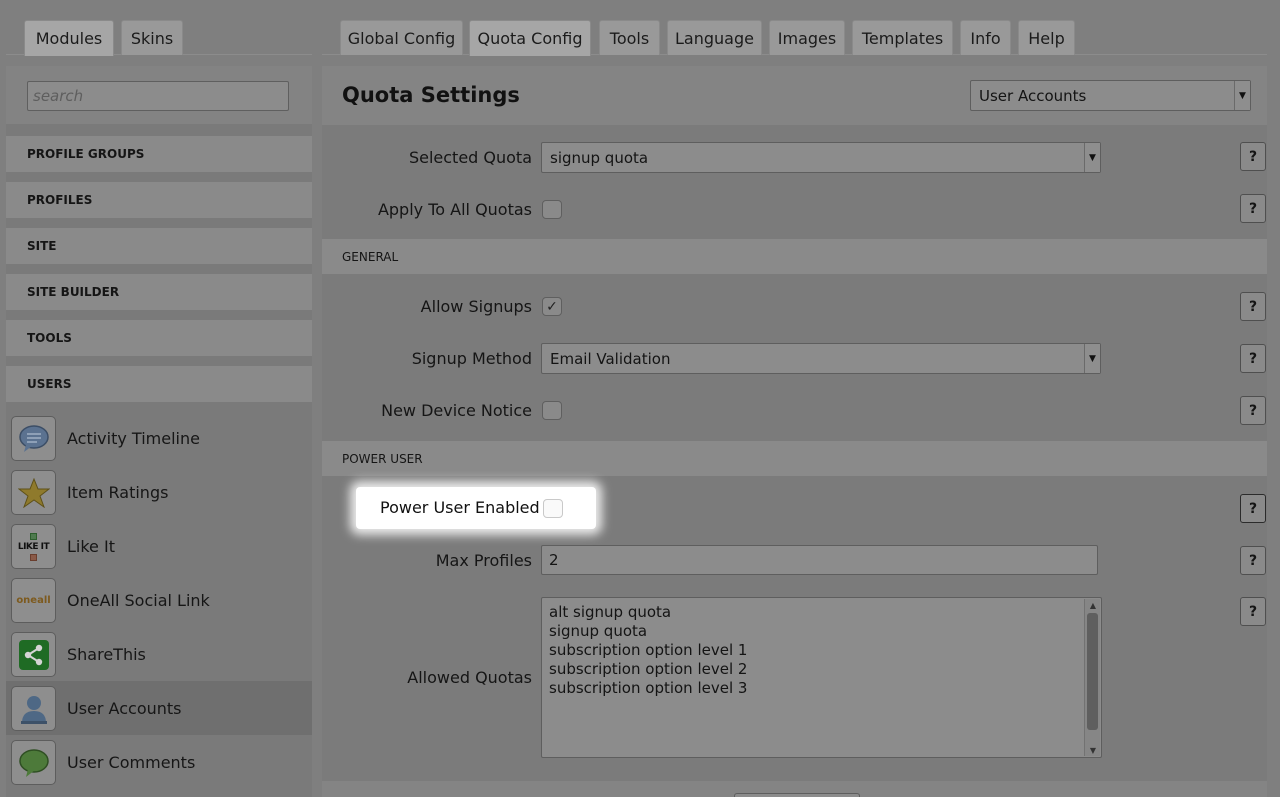  I want to click on allow-signups-label: Allow Signups, so click(476, 306).